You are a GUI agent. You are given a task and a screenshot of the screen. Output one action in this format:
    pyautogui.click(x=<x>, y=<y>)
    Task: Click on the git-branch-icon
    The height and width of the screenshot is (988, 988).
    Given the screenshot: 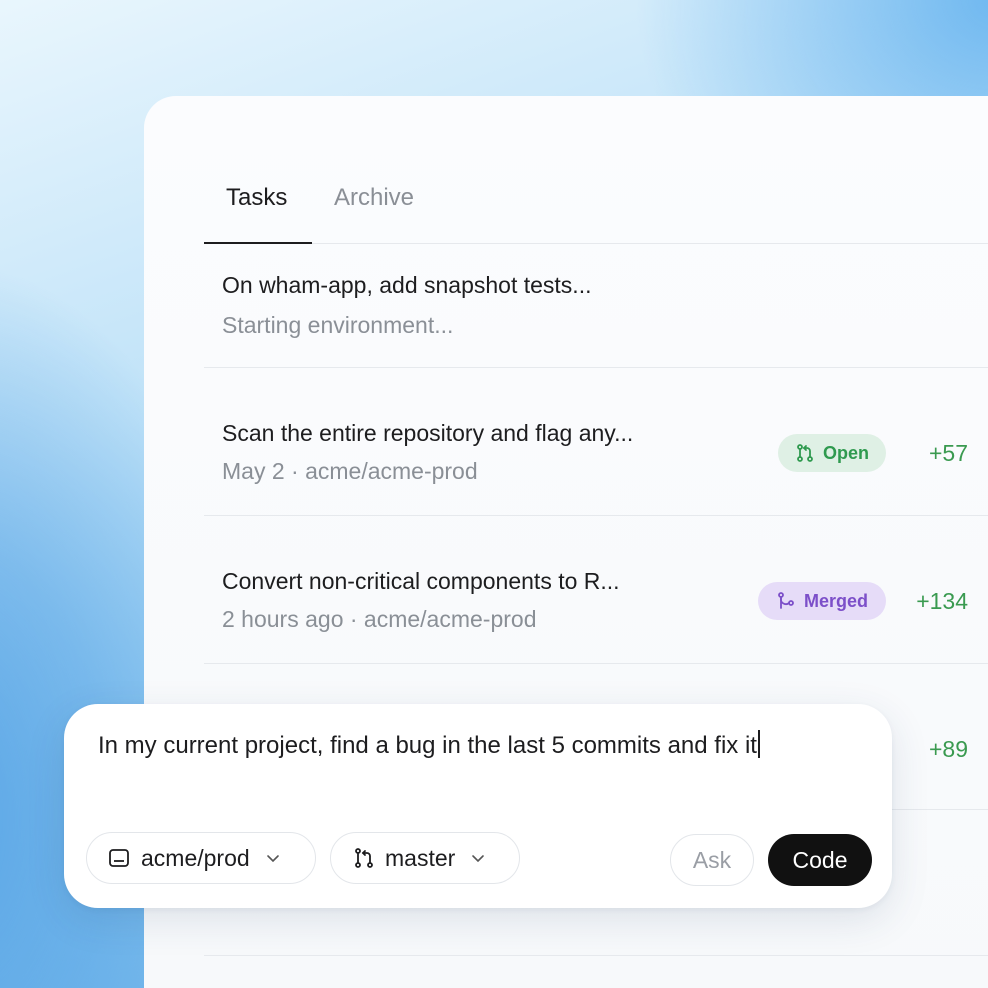 What is the action you would take?
    pyautogui.click(x=364, y=858)
    